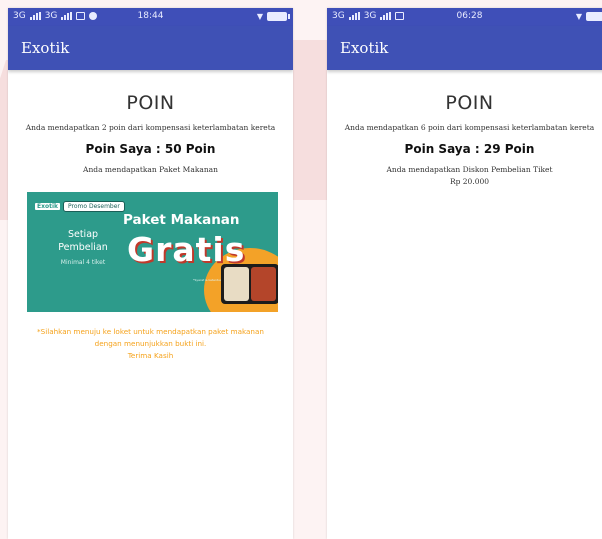  Describe the element at coordinates (150, 169) in the screenshot. I see `reward-text: Anda mendapatkan Paket Makanan` at that location.